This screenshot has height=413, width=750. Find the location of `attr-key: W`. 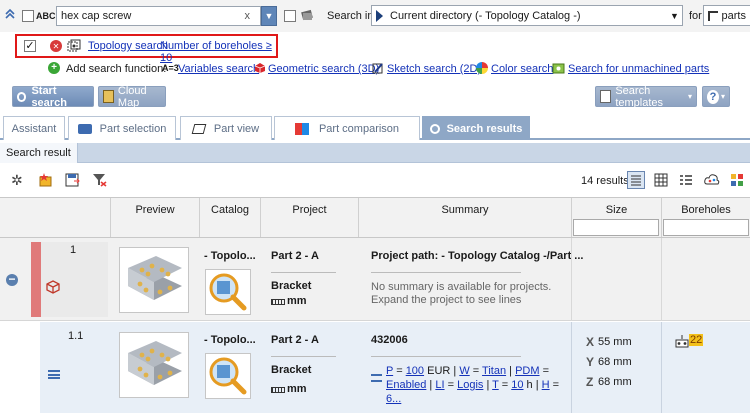

attr-key: W is located at coordinates (464, 371).